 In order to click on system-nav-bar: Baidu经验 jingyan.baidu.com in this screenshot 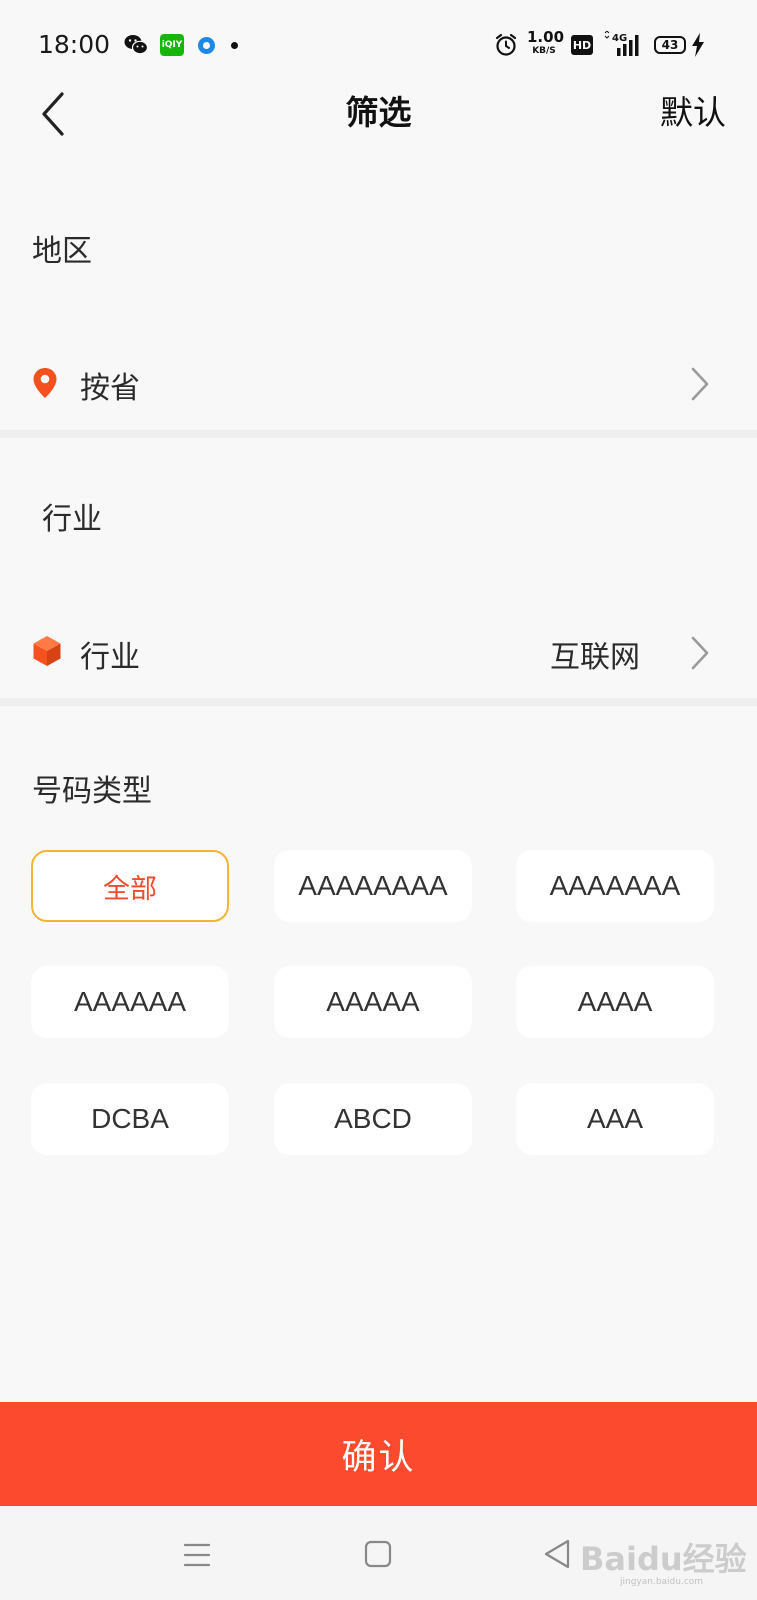, I will do `click(378, 1553)`.